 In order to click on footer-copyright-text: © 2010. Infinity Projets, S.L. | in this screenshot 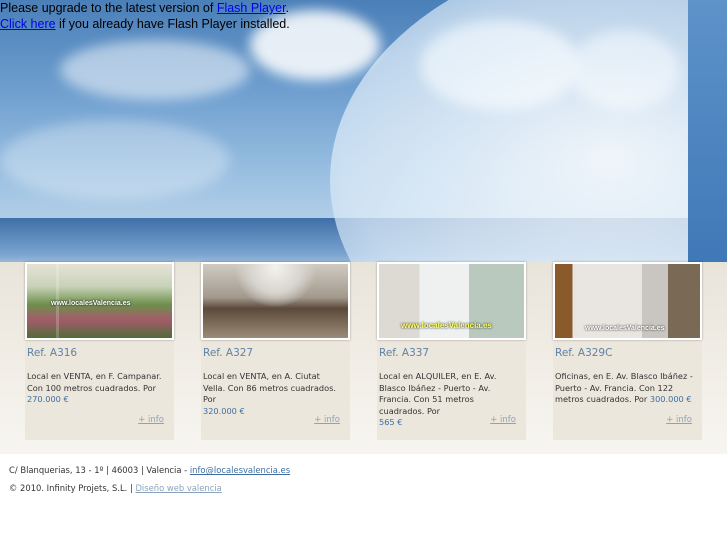, I will do `click(72, 488)`.